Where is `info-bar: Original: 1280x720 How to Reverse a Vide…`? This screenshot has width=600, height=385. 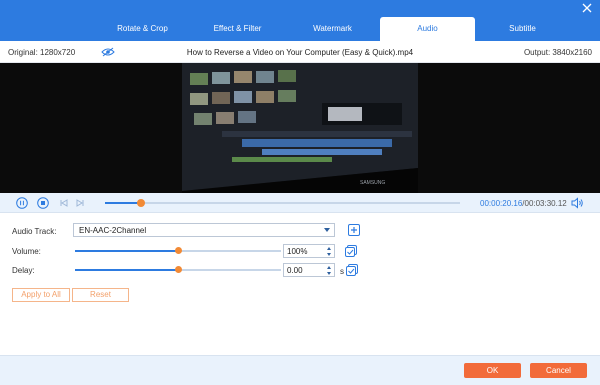 info-bar: Original: 1280x720 How to Reverse a Vide… is located at coordinates (300, 52).